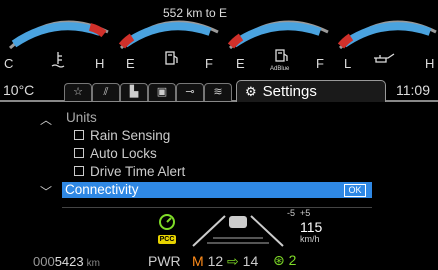  I want to click on tab-settings: ⚙ Settings, so click(311, 91).